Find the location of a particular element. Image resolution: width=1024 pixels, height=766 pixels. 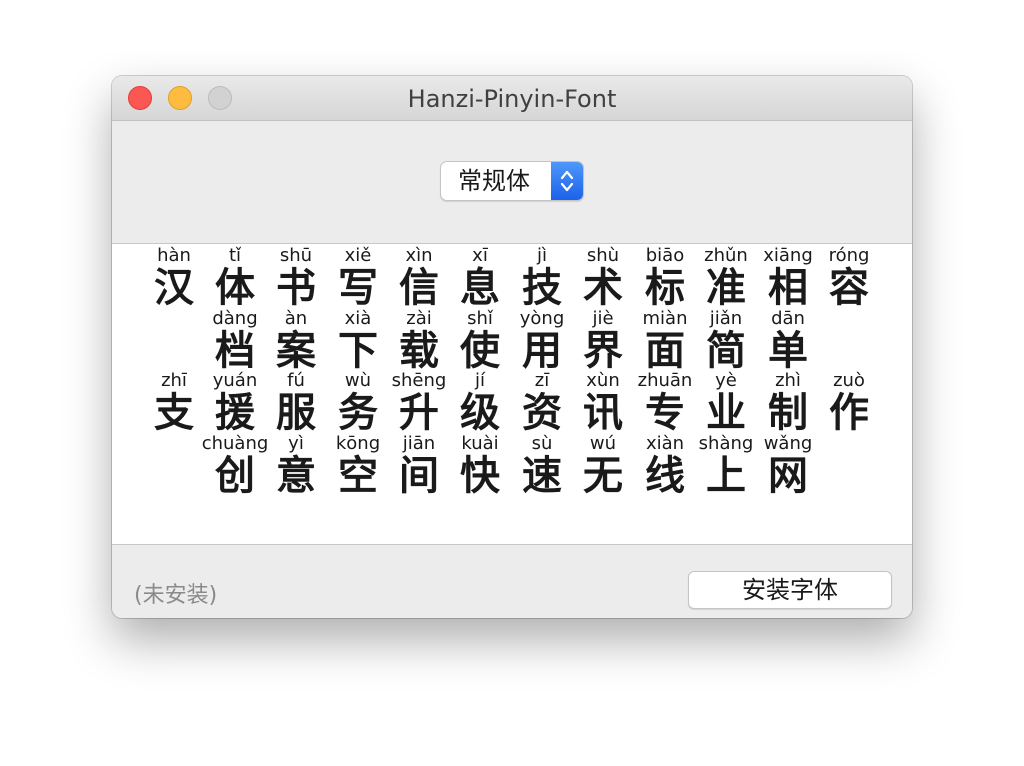

hanzi-glyph: 下 is located at coordinates (358, 351).